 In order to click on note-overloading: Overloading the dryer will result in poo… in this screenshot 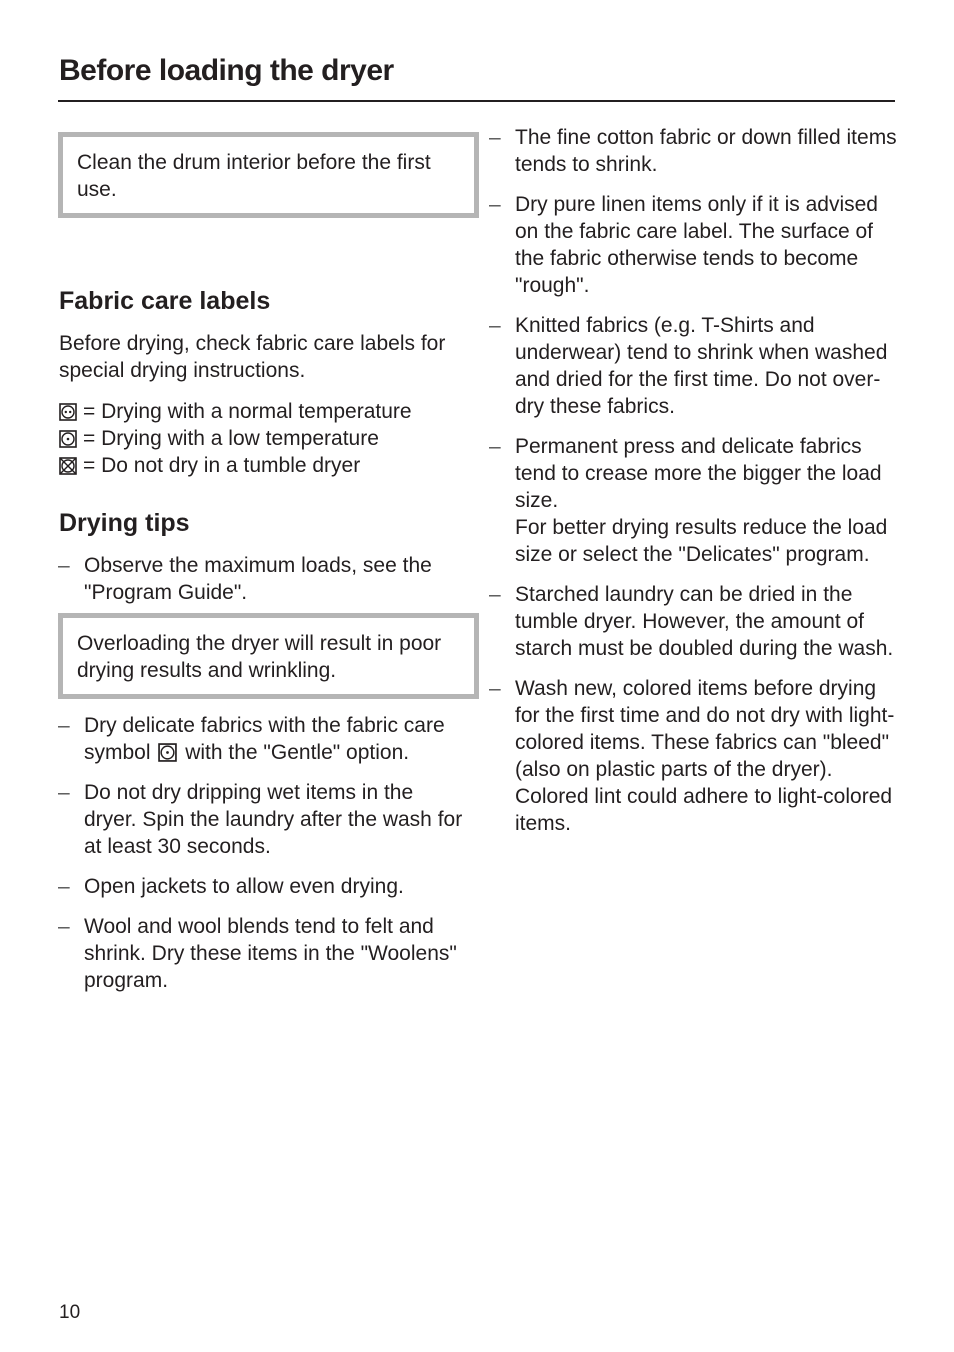, I will do `click(268, 656)`.